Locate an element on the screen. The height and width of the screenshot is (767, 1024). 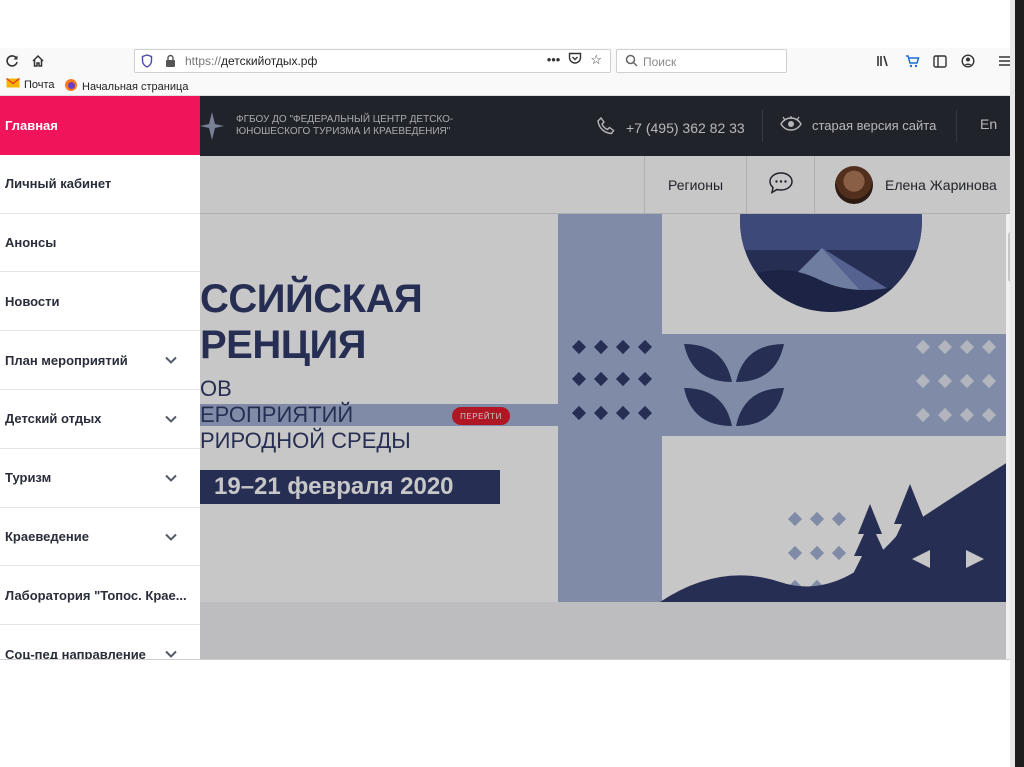
menu-item-local-history: Краеведение is located at coordinates (100, 537).